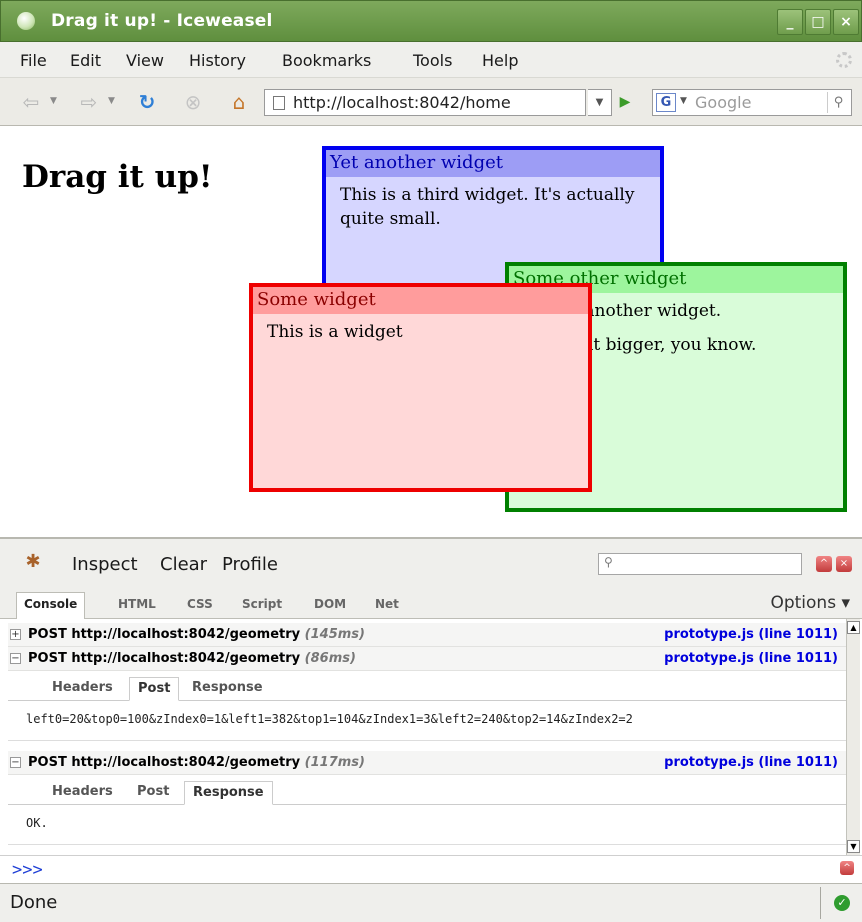  I want to click on maximize-button: □, so click(818, 22).